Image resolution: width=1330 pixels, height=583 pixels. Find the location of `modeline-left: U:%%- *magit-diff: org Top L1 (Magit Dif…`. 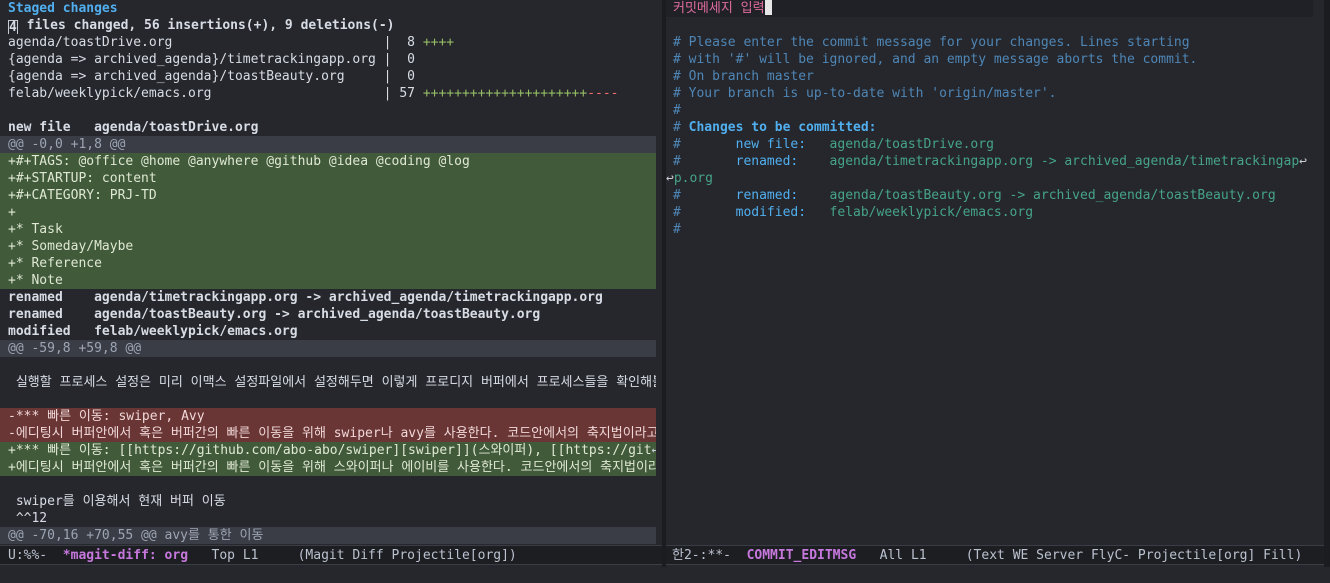

modeline-left: U:%%- *magit-diff: org Top L1 (Magit Dif… is located at coordinates (331, 555).